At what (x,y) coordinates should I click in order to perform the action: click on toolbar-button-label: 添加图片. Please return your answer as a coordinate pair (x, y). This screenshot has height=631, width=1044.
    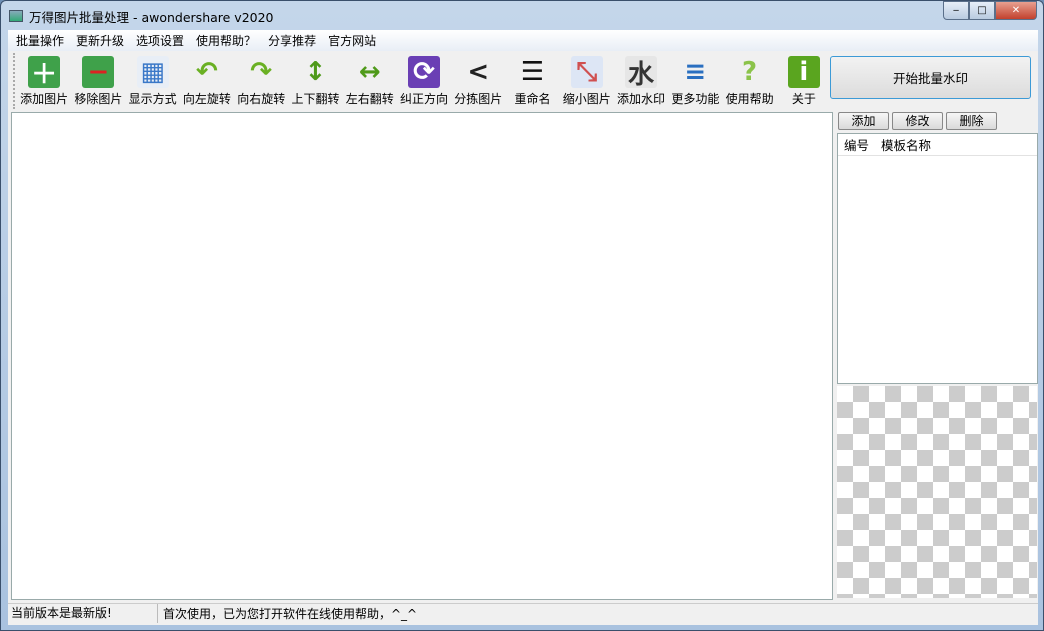
    Looking at the image, I should click on (44, 99).